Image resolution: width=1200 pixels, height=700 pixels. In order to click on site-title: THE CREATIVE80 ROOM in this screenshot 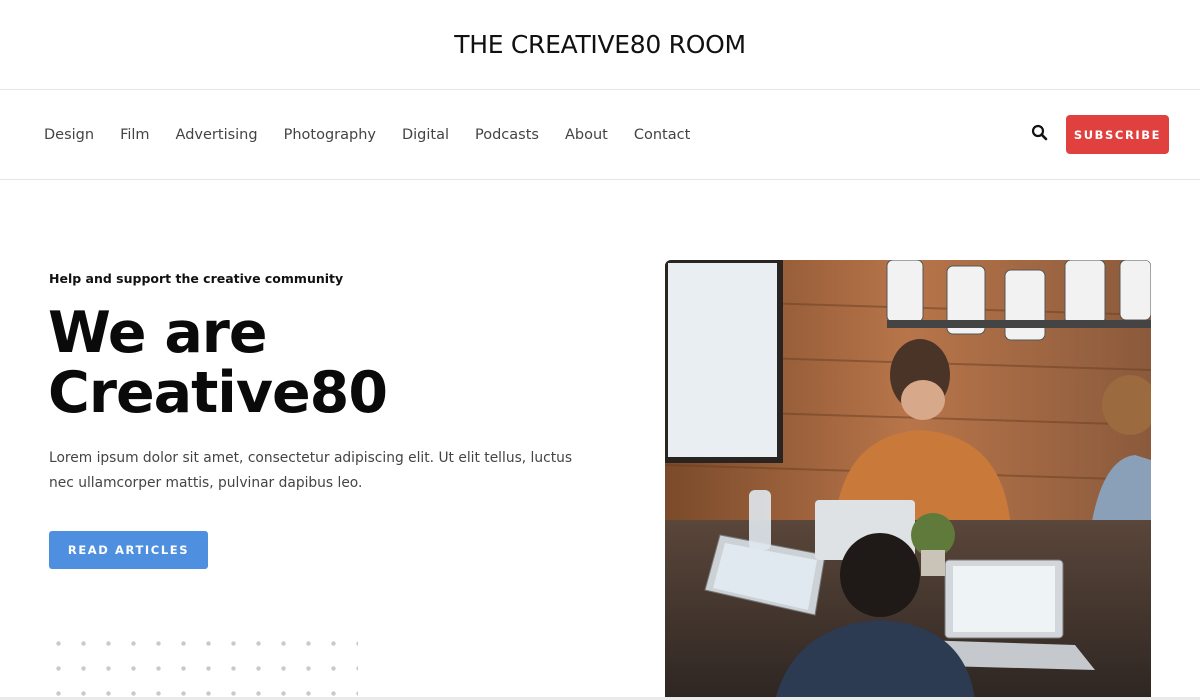, I will do `click(600, 44)`.